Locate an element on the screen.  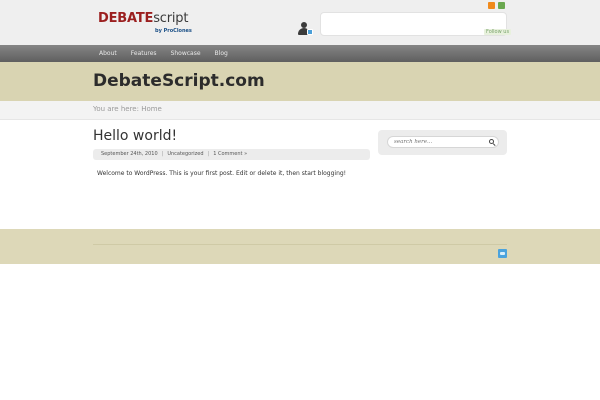
search-icon is located at coordinates (492, 143).